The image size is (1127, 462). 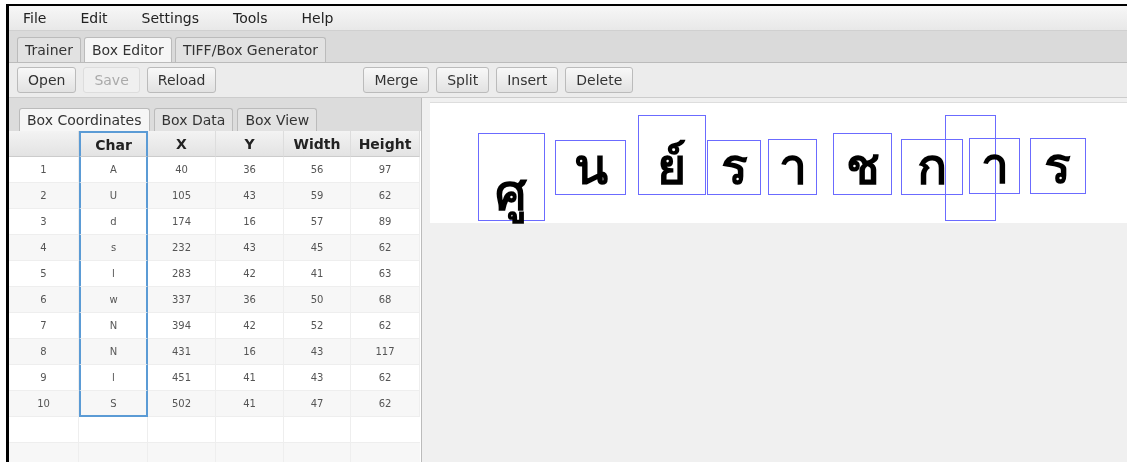 What do you see at coordinates (44, 300) in the screenshot?
I see `table-cell: 6` at bounding box center [44, 300].